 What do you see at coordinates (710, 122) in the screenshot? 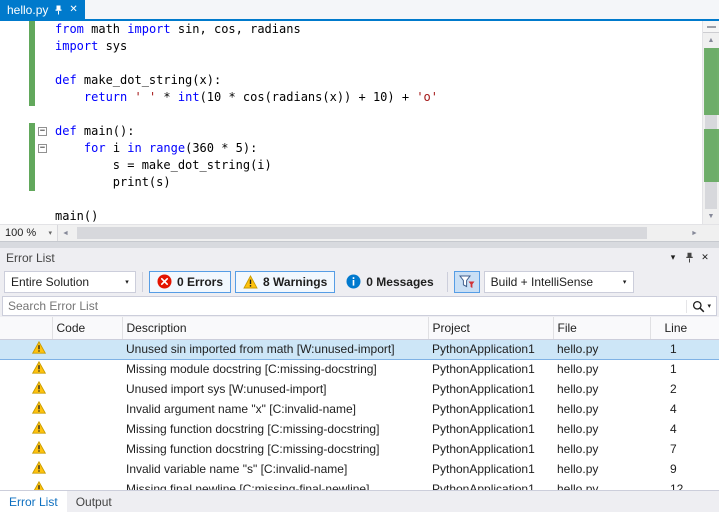
I see `vertical-scrollbar: ▲ ▼` at bounding box center [710, 122].